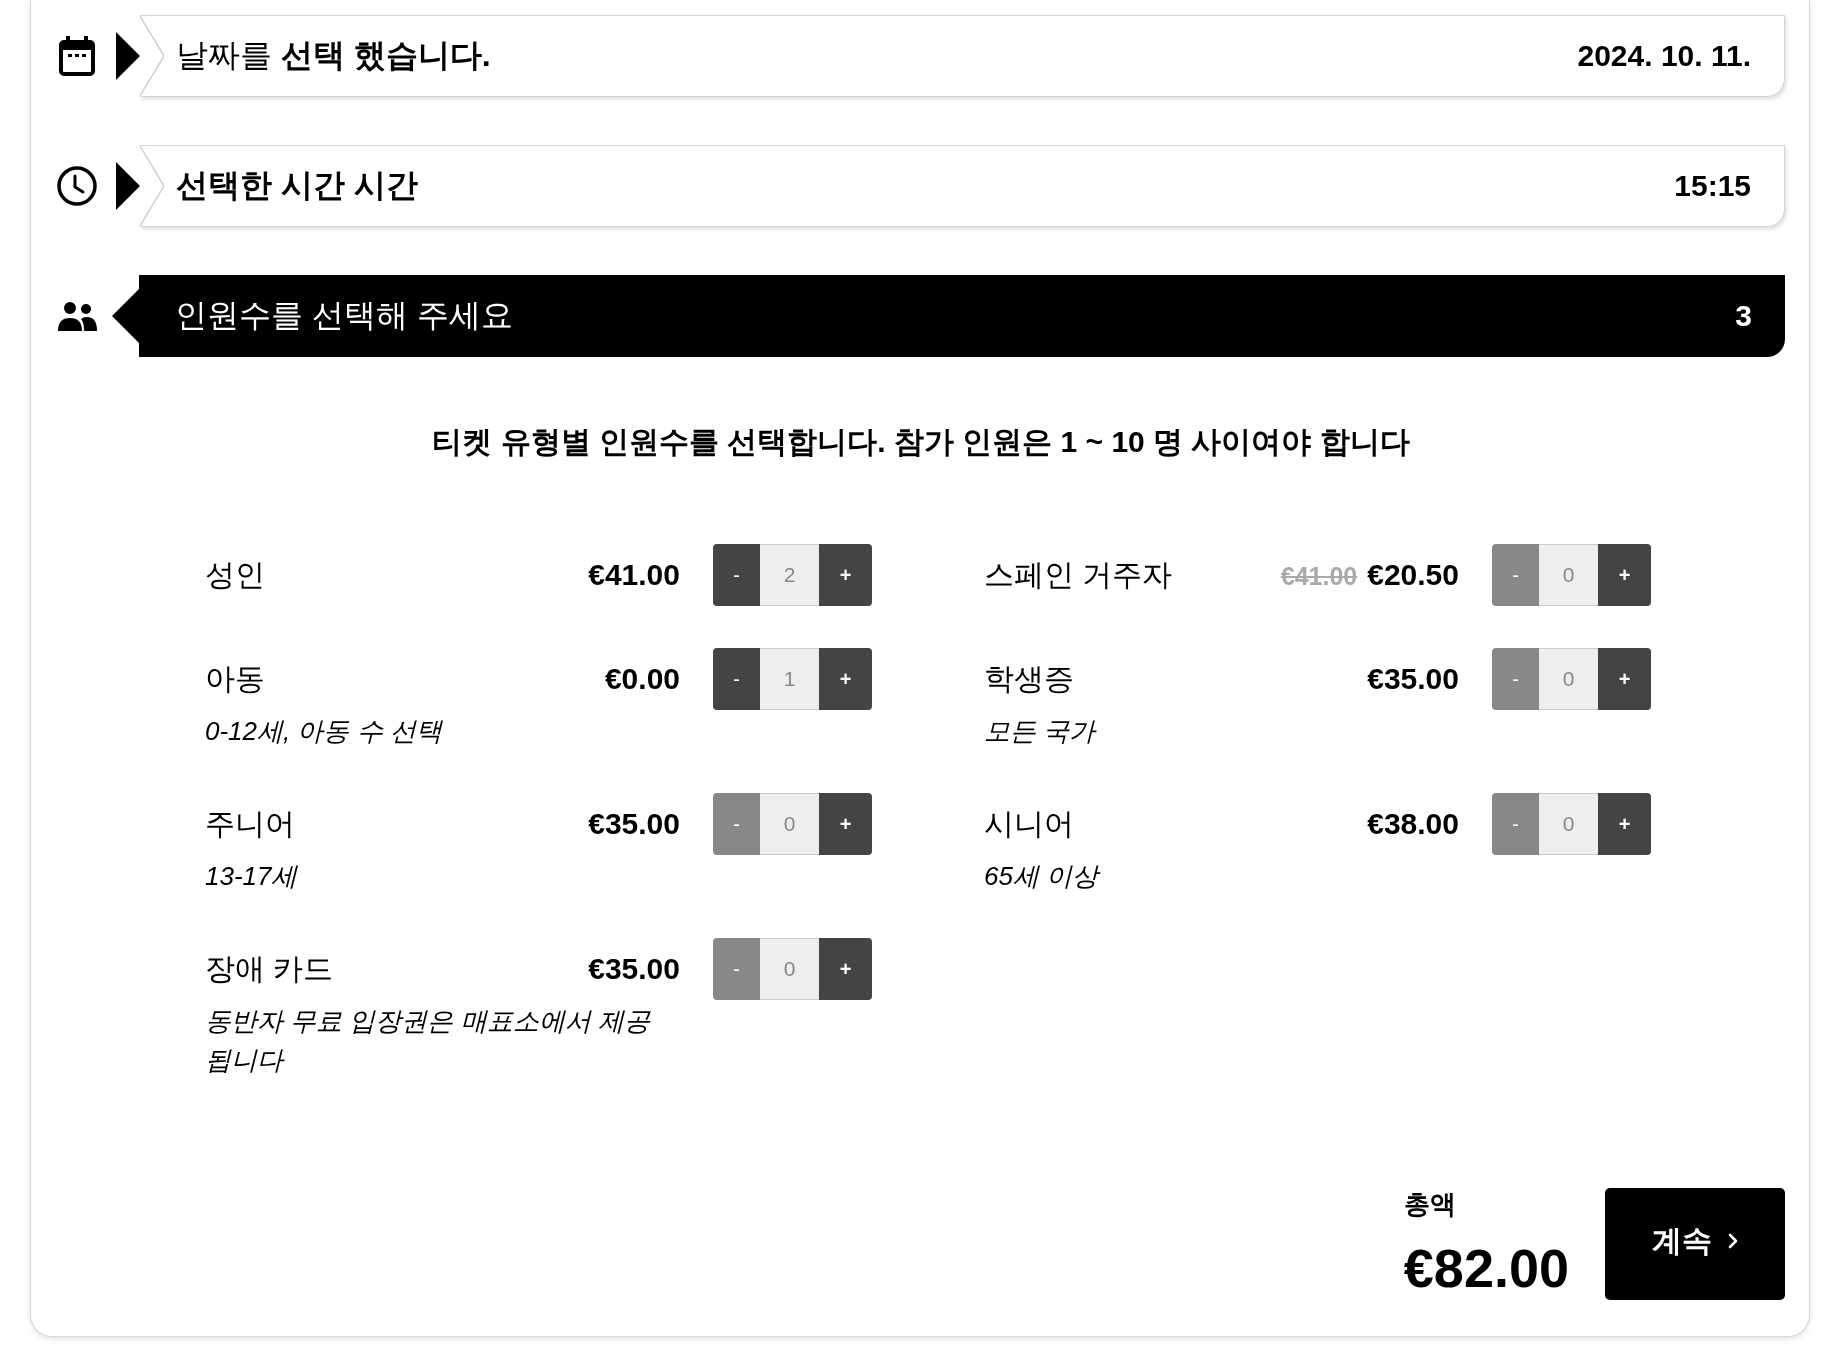 Image resolution: width=1825 pixels, height=1350 pixels. Describe the element at coordinates (1041, 876) in the screenshot. I see `ticket-description: 65세 이상` at that location.